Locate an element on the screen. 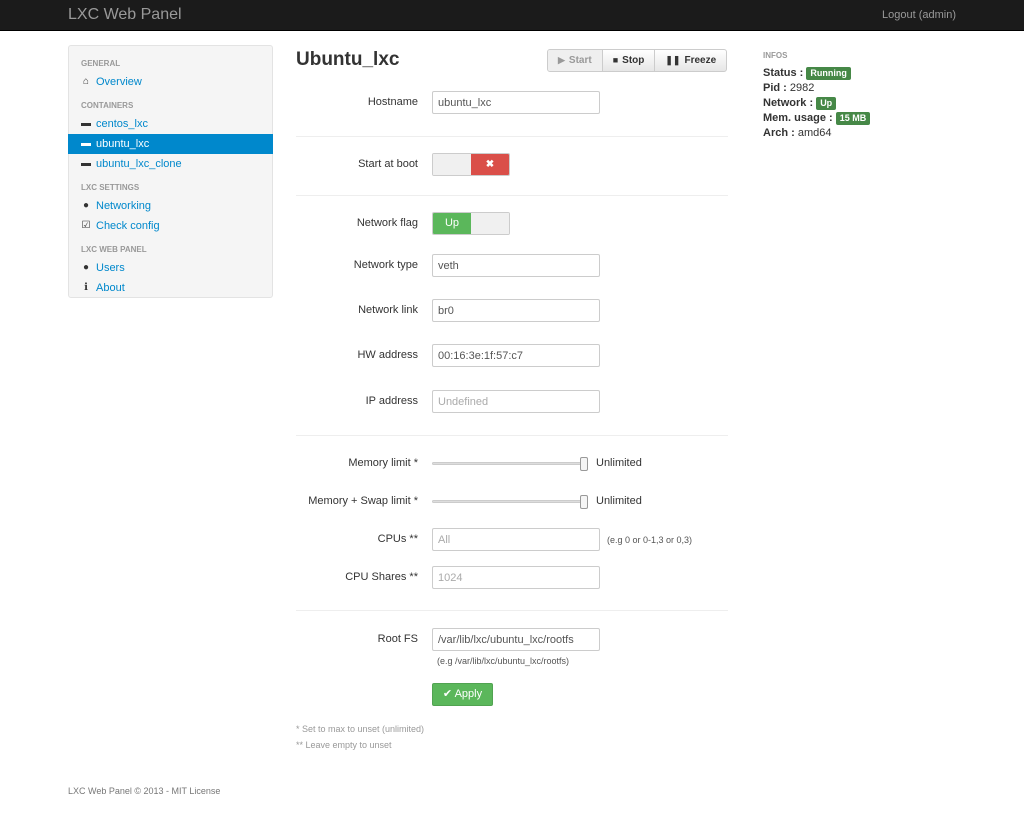 This screenshot has height=815, width=1024. cpus-input is located at coordinates (516, 539).